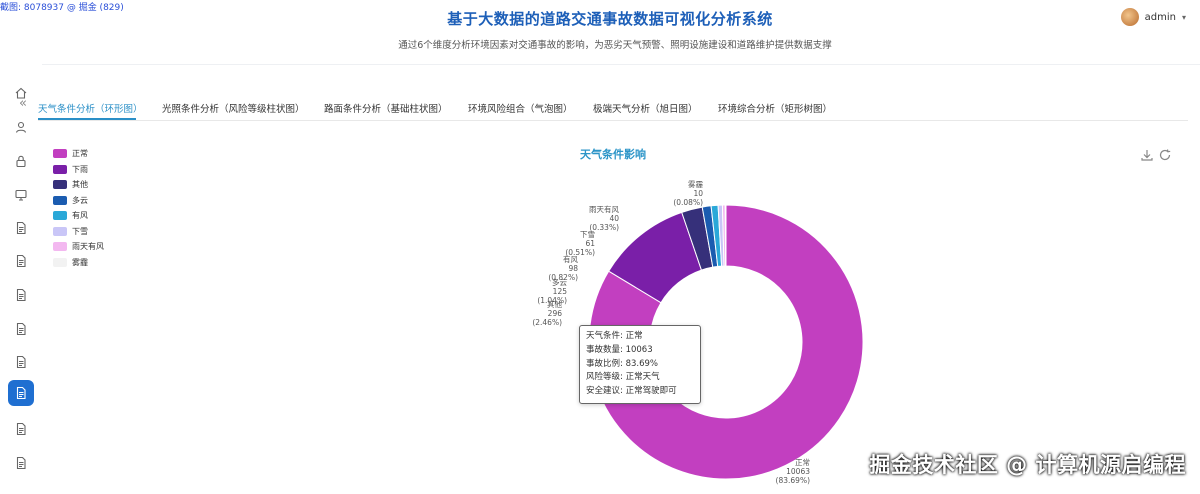 The height and width of the screenshot is (494, 1200). What do you see at coordinates (1027, 465) in the screenshot?
I see `watermark: 掘金技术社区 @ 计算机源启编程` at bounding box center [1027, 465].